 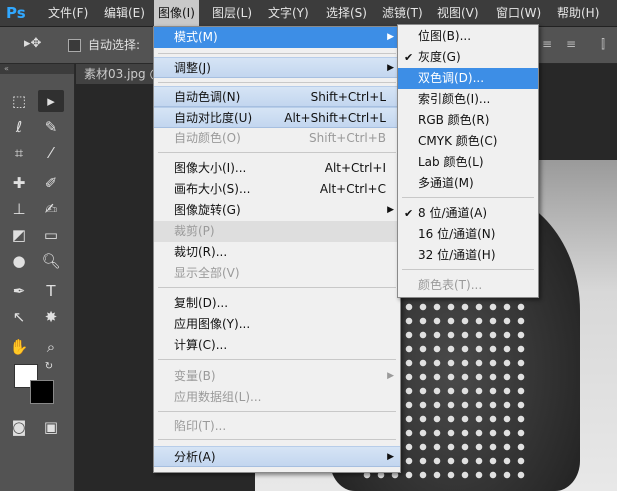 What do you see at coordinates (51, 209) in the screenshot?
I see `history-brush-icon: ✍` at bounding box center [51, 209].